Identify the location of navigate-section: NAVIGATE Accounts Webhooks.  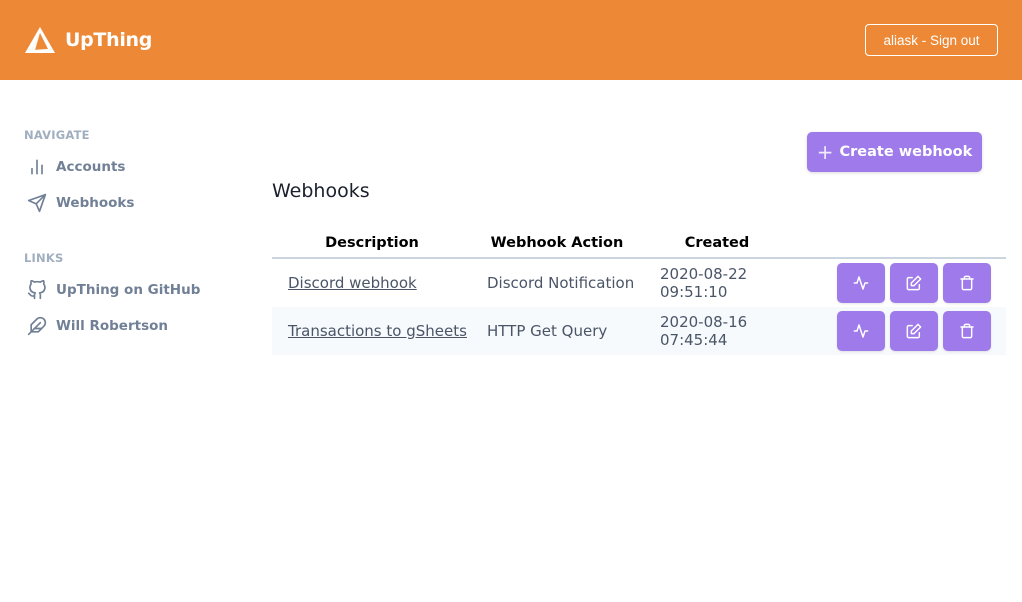
(134, 174).